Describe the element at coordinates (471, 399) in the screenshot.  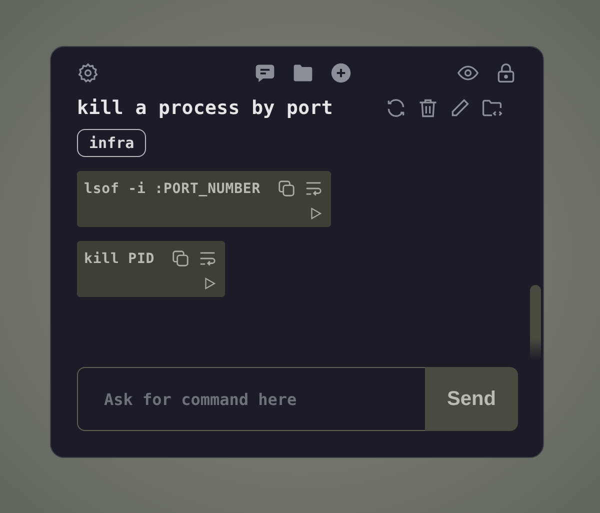
I see `send-button: Send` at that location.